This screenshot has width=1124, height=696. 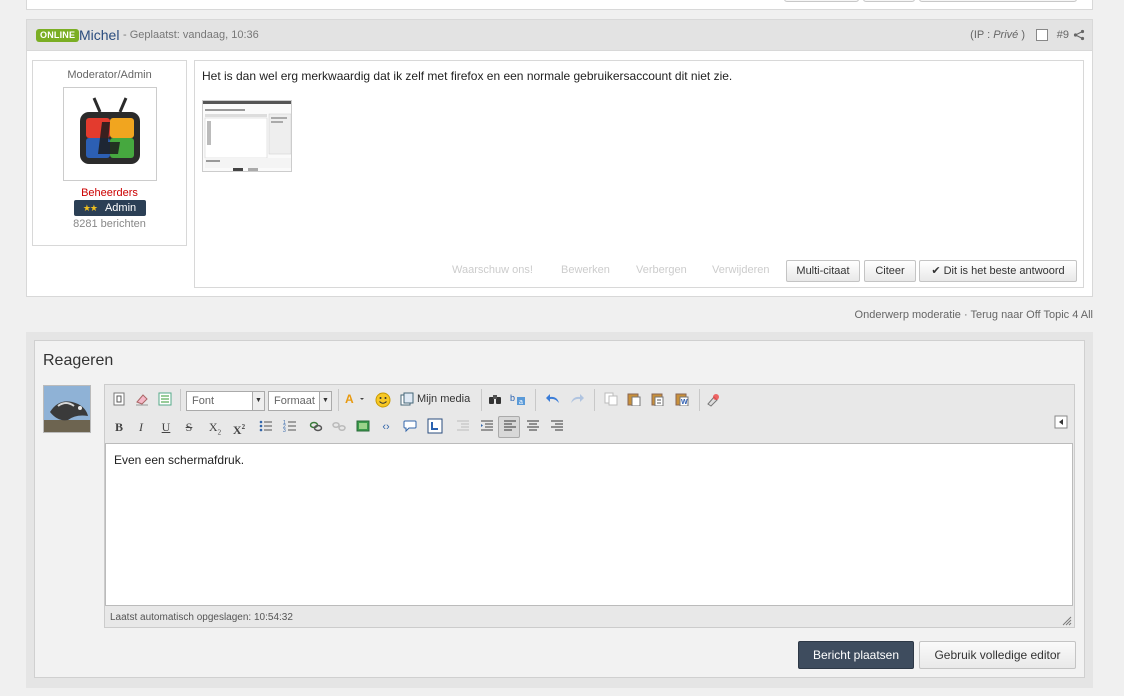 I want to click on ip-prefix: (IP :, so click(x=982, y=35).